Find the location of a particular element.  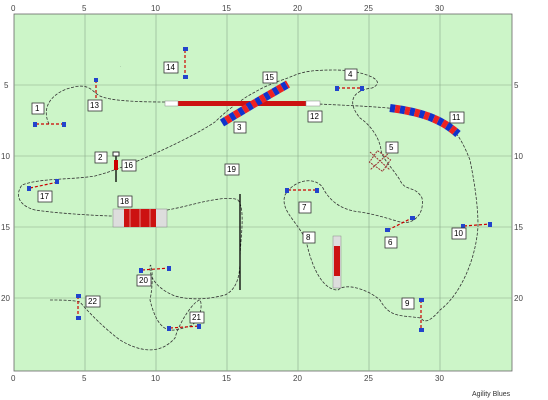

obstacle-number-7: 7 is located at coordinates (305, 207).